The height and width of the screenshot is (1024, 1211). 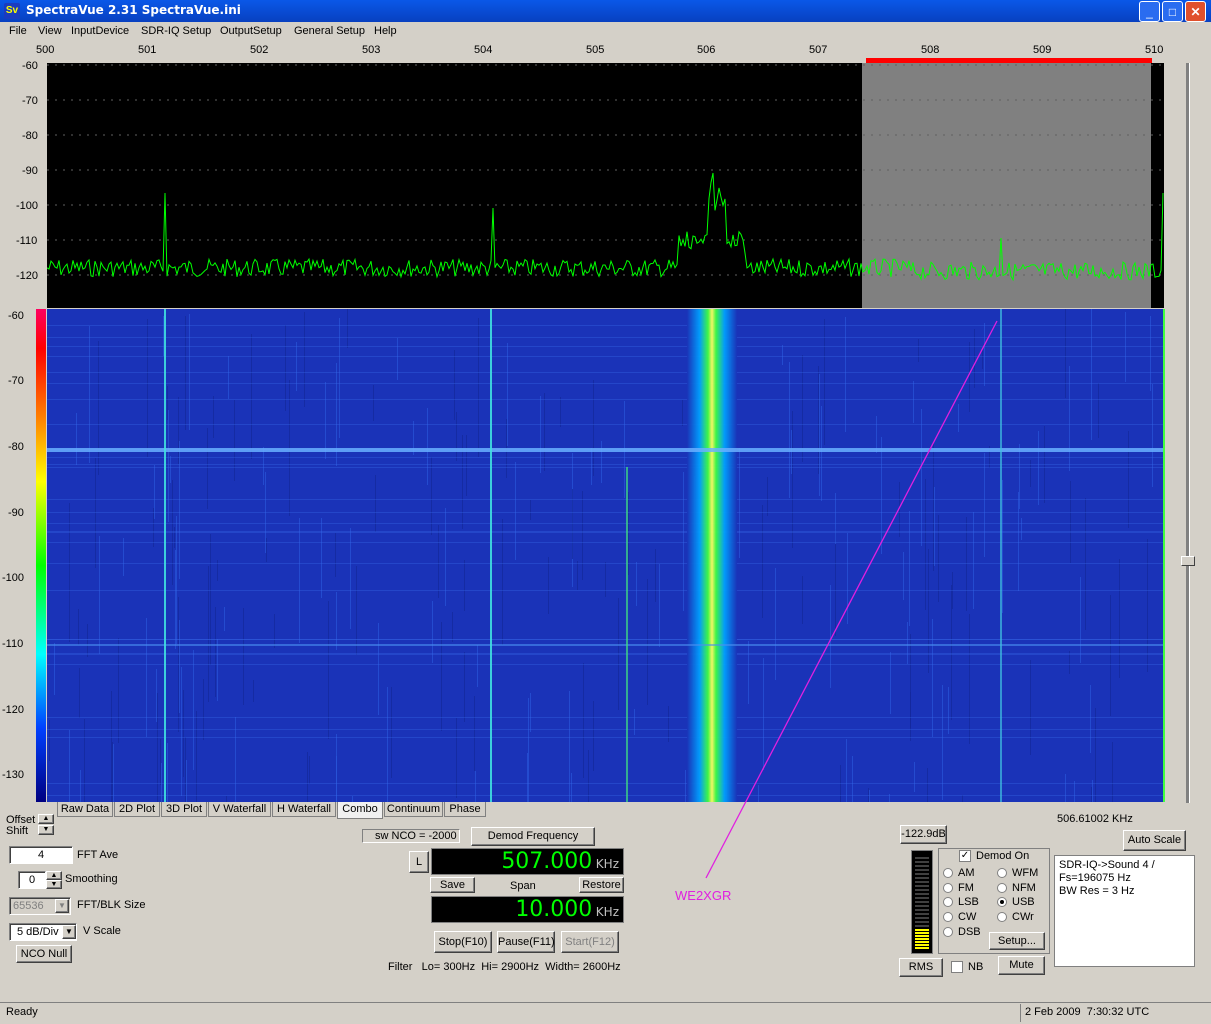 What do you see at coordinates (239, 809) in the screenshot?
I see `tab-v-waterfall: V Waterfall` at bounding box center [239, 809].